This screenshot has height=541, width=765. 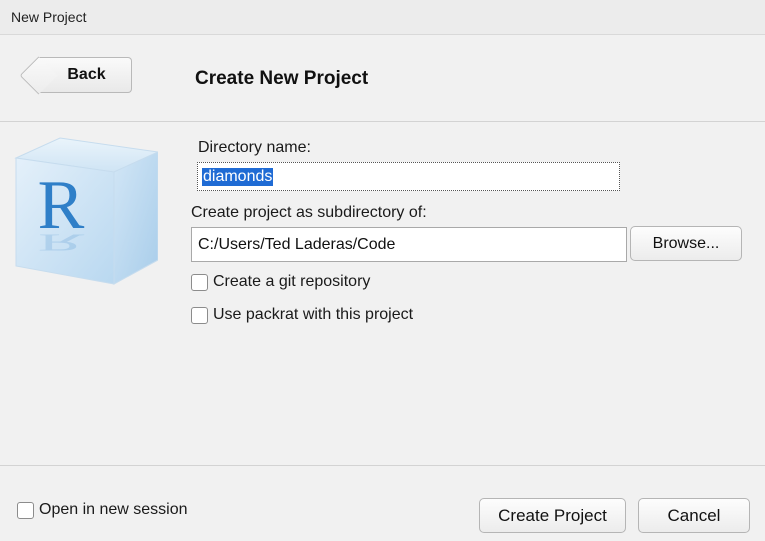 I want to click on git-repository-option: Create a git repository, so click(x=280, y=282).